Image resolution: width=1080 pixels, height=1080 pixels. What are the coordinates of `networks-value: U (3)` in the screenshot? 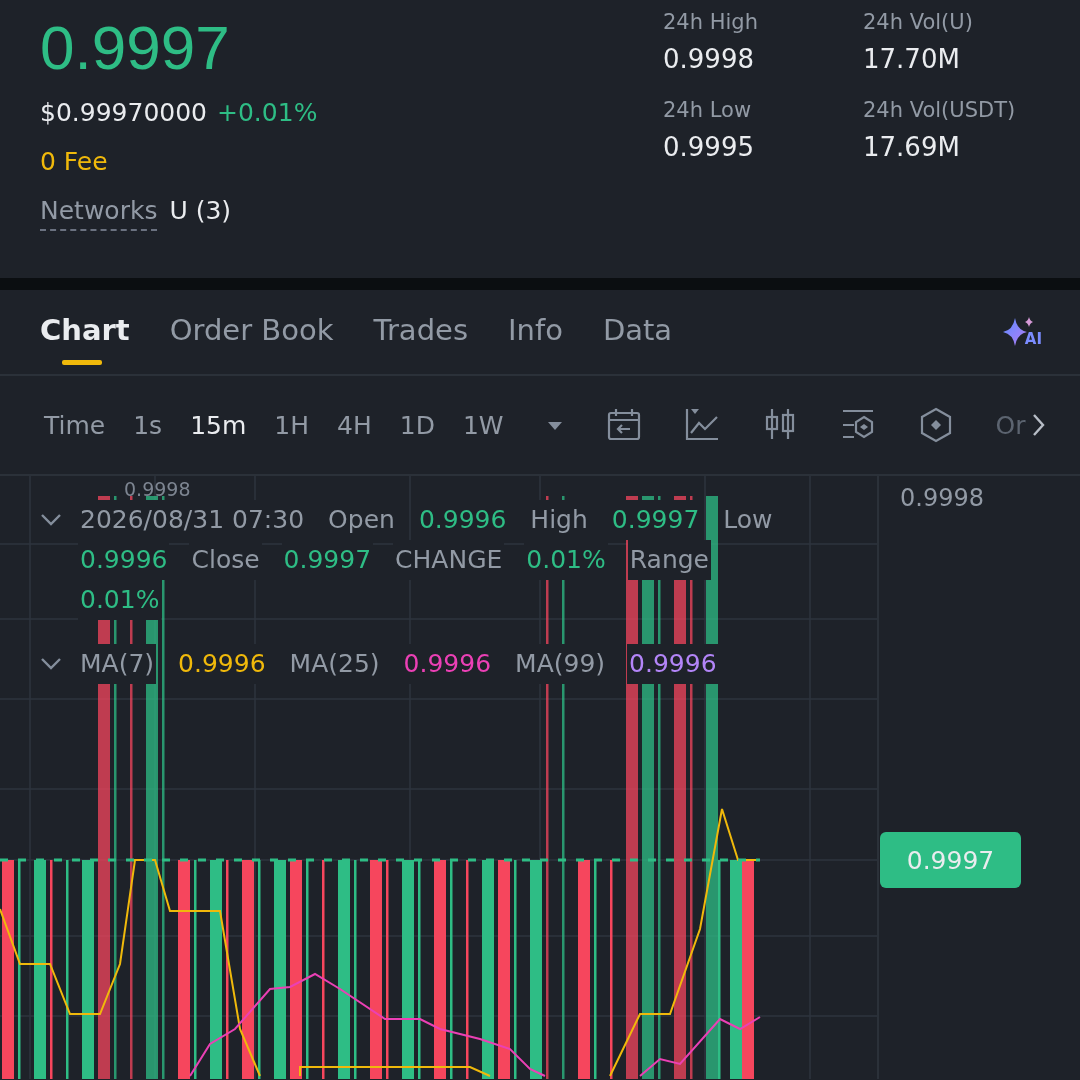 It's located at (200, 210).